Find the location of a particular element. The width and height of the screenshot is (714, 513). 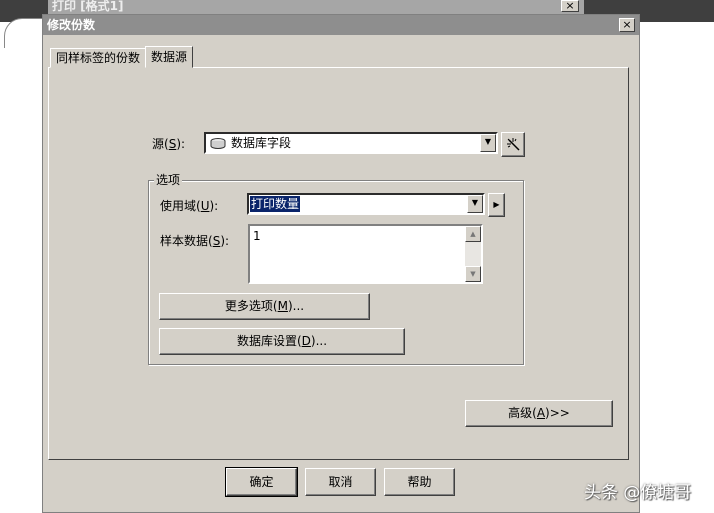

use-field-dropdown-arrow: ▼ is located at coordinates (475, 204).